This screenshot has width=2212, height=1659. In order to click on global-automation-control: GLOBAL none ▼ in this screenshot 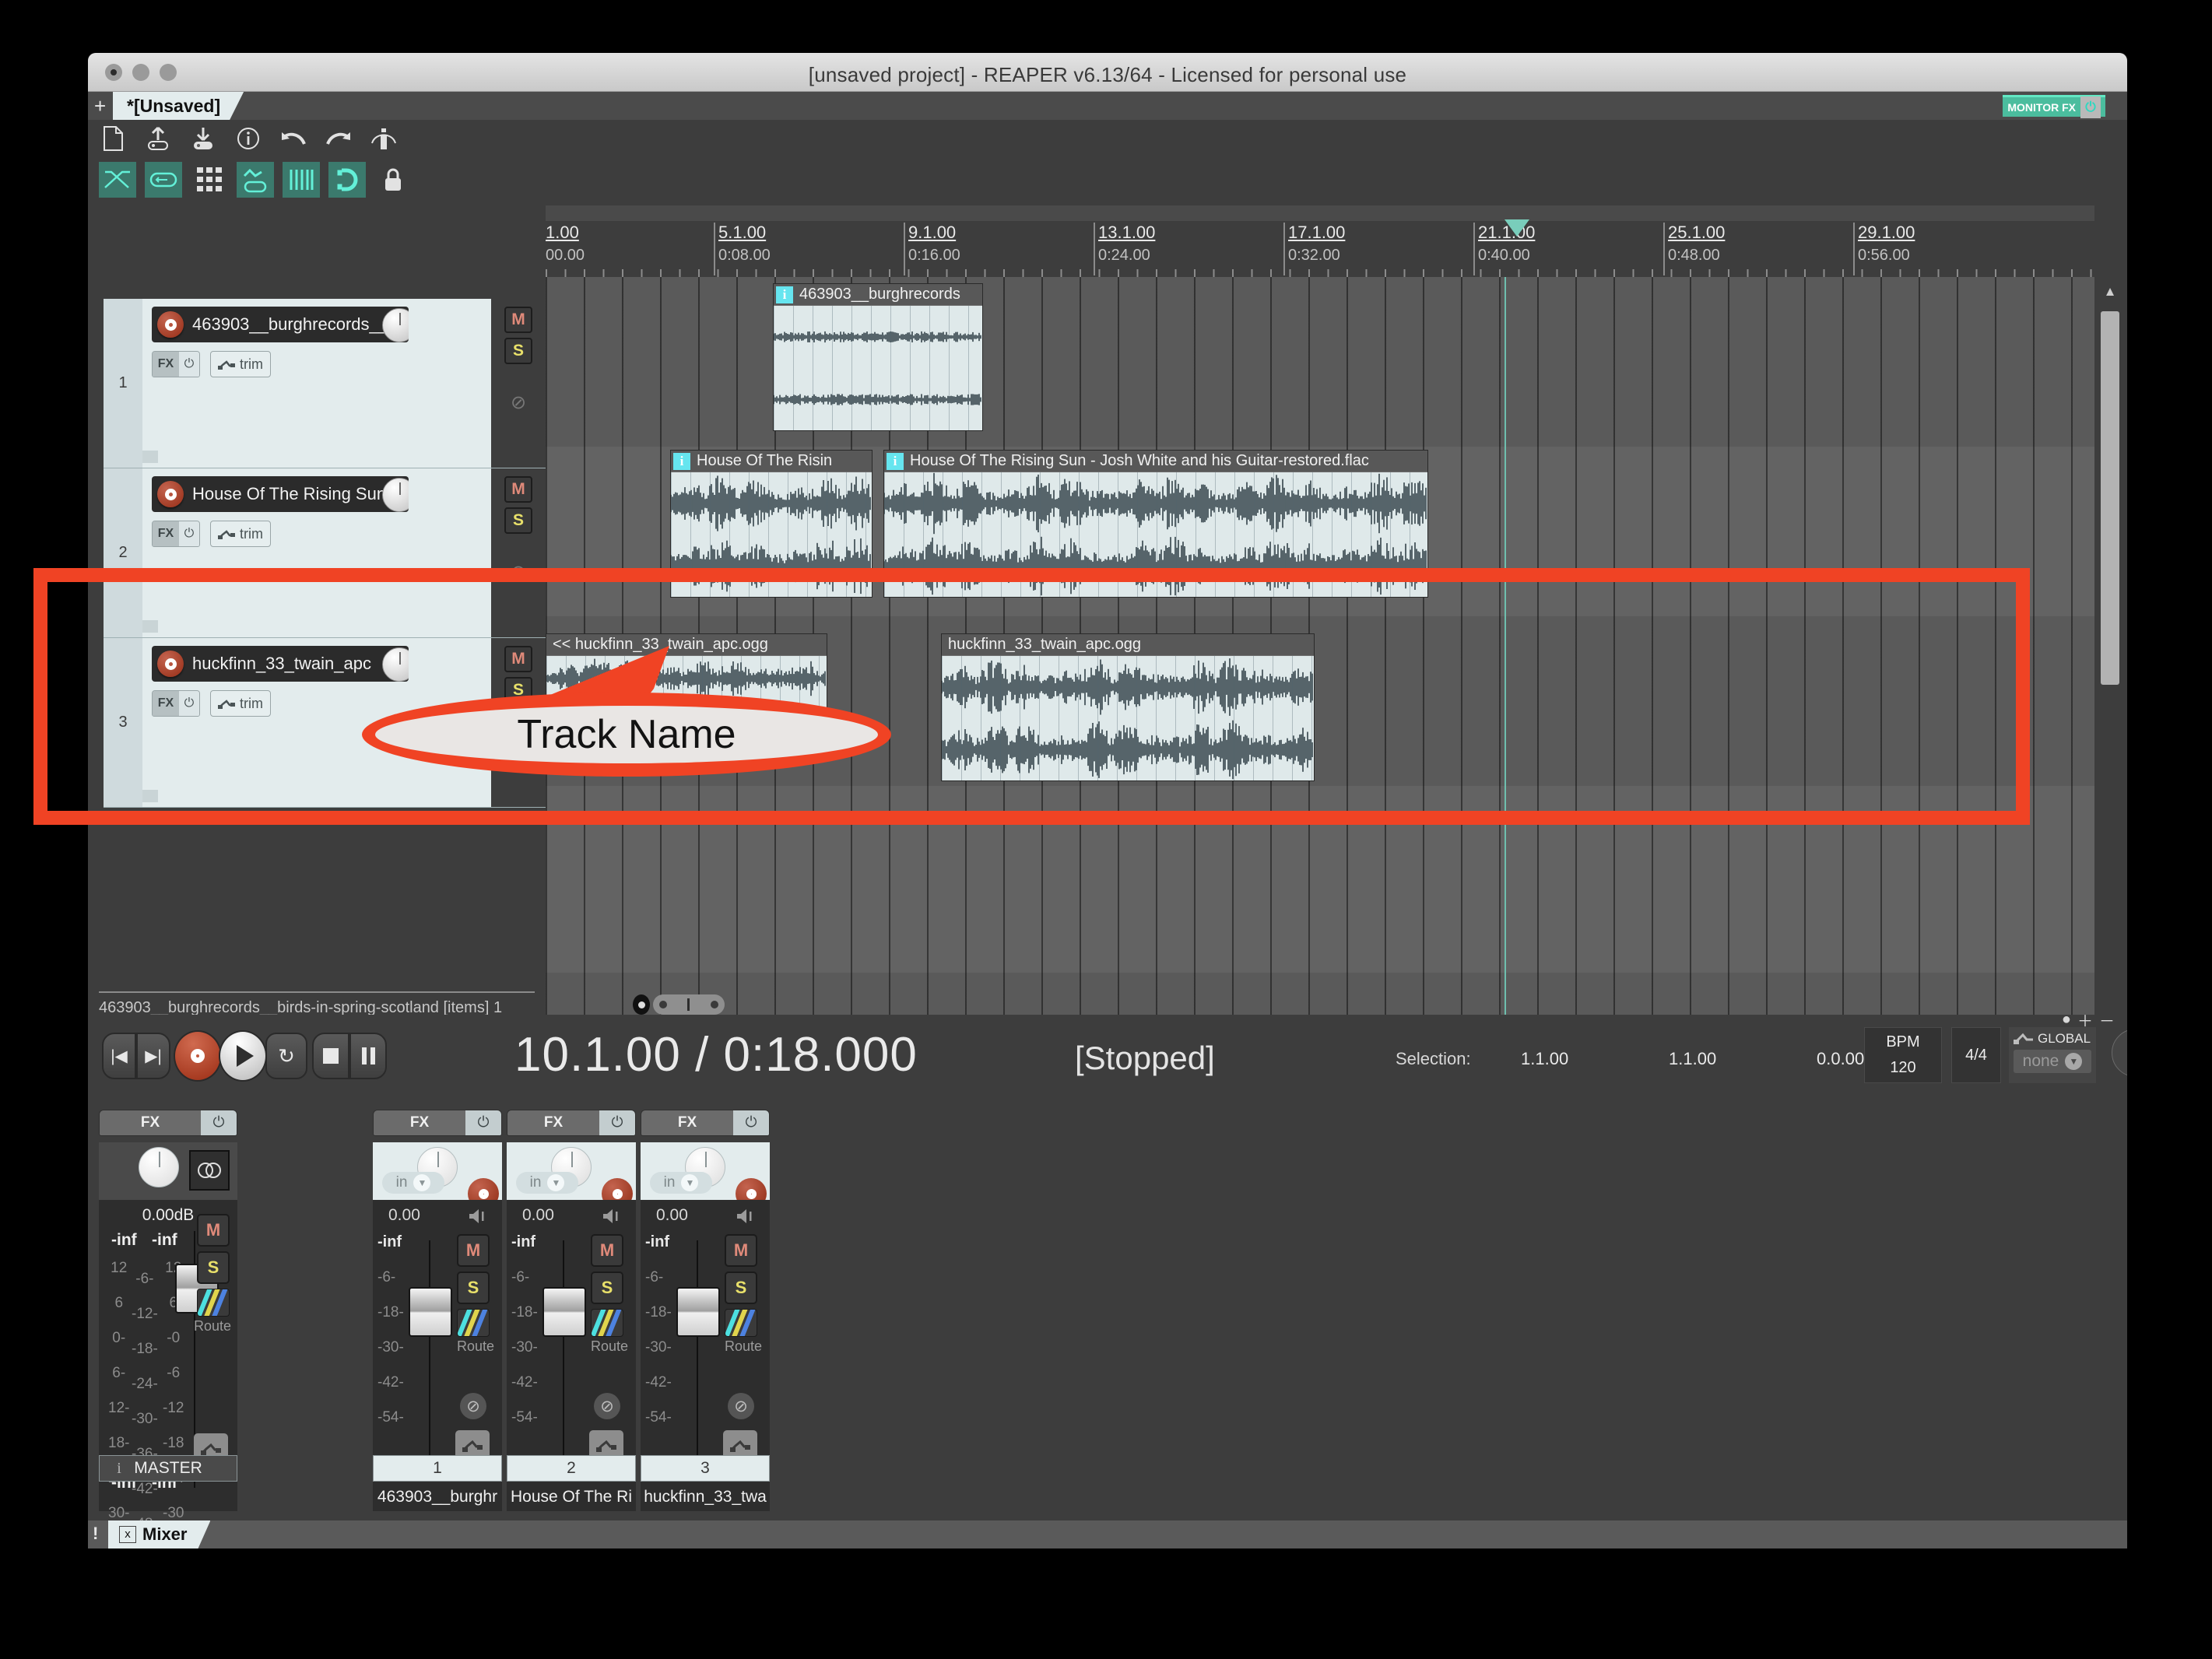, I will do `click(2052, 1055)`.